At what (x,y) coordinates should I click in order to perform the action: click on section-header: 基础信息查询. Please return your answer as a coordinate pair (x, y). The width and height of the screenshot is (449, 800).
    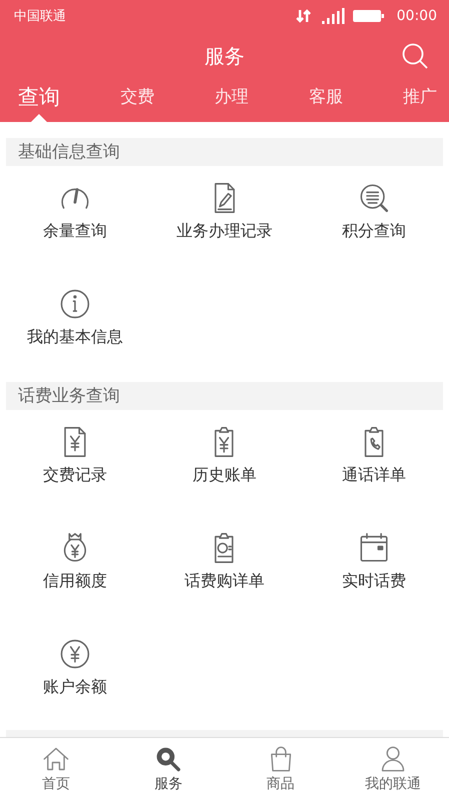
    Looking at the image, I should click on (224, 152).